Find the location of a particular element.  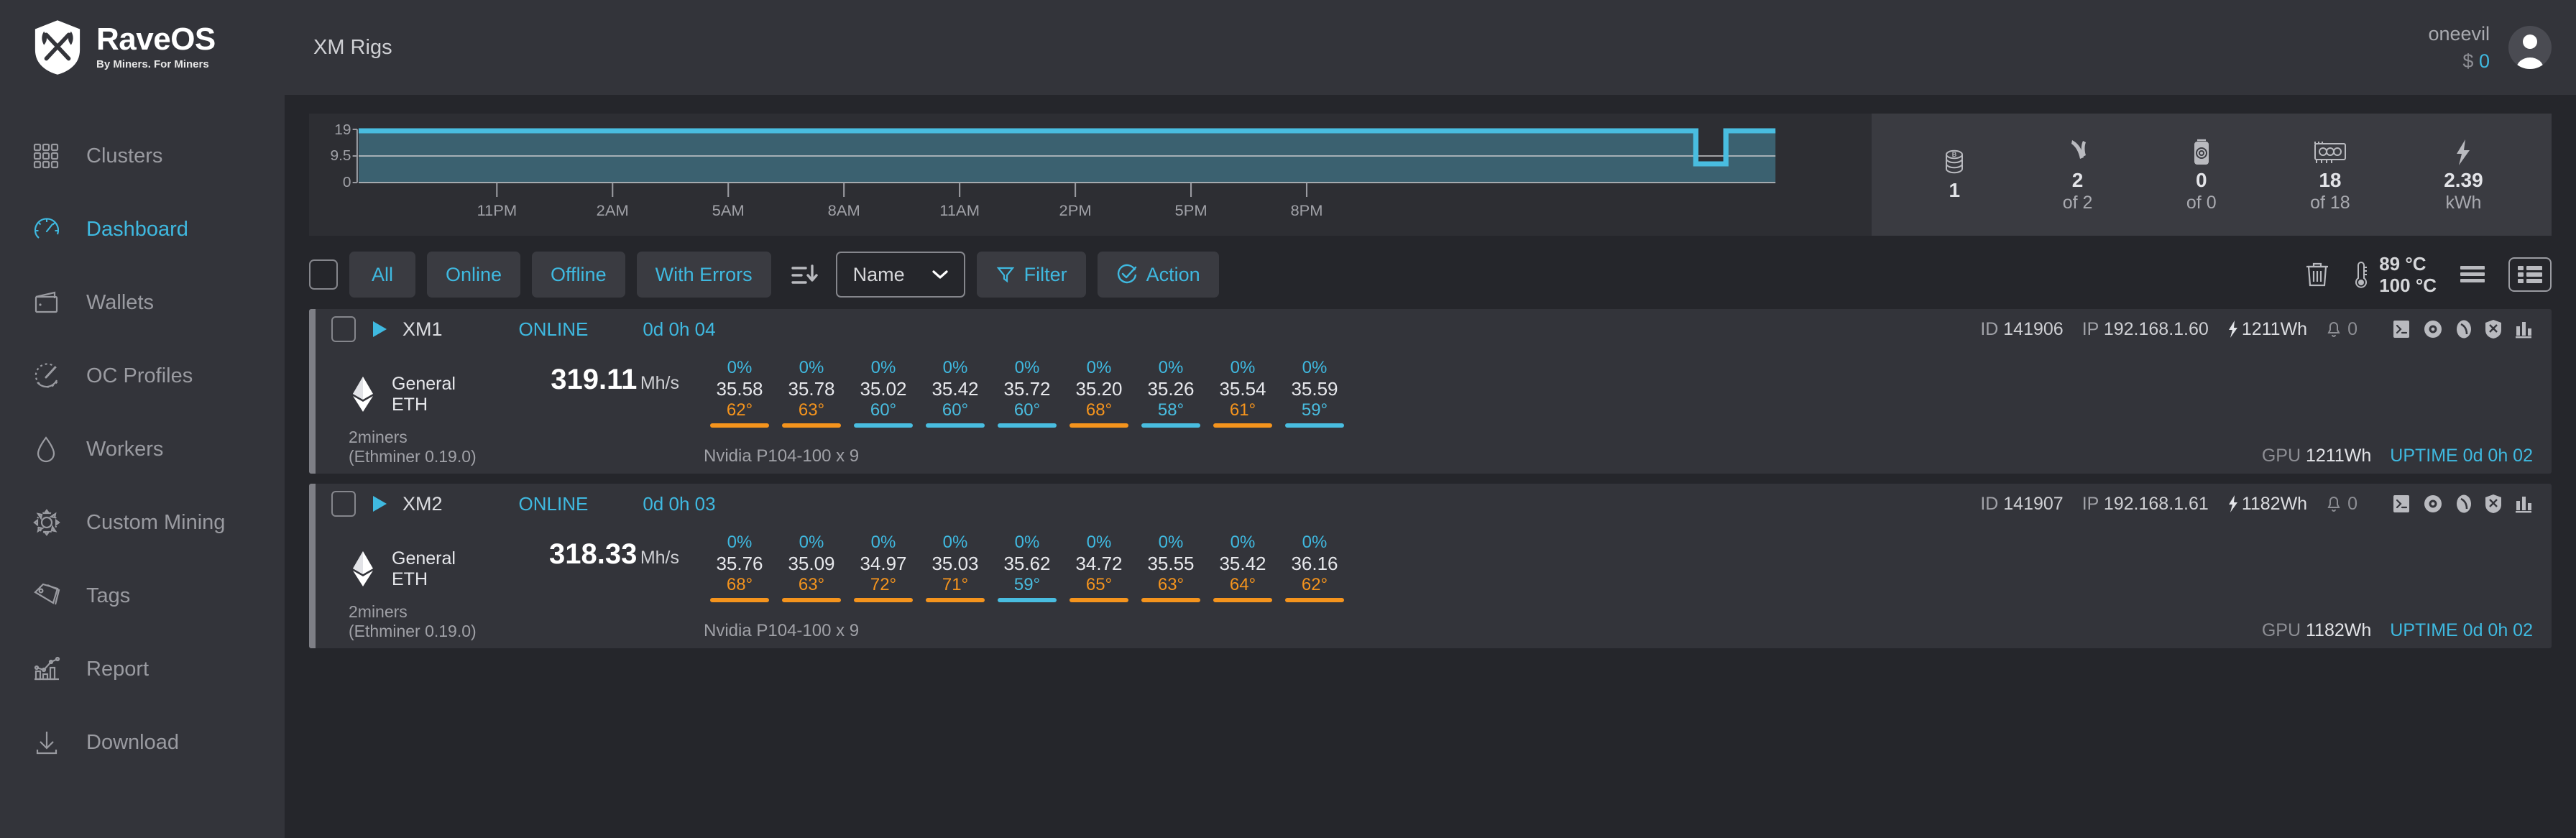

brand-logo: RaveOS By Miners. For Miners is located at coordinates (142, 47).